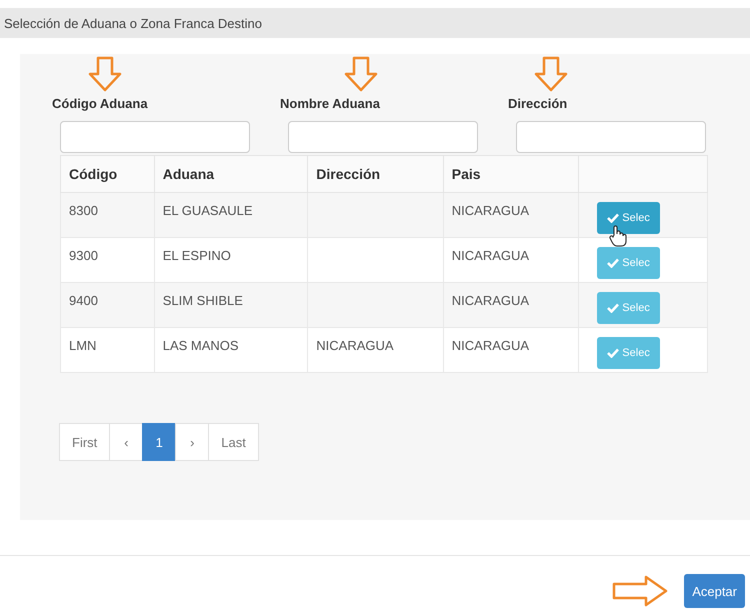  I want to click on column-header: Código, so click(107, 174).